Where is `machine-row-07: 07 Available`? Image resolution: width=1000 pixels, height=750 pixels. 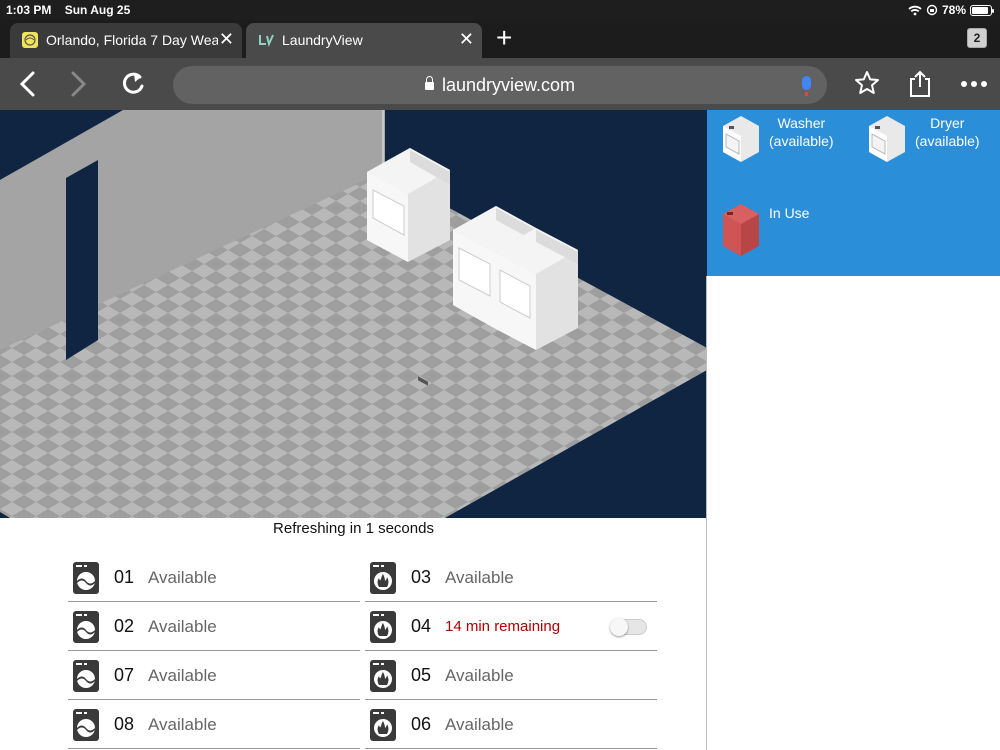
machine-row-07: 07 Available is located at coordinates (214, 676).